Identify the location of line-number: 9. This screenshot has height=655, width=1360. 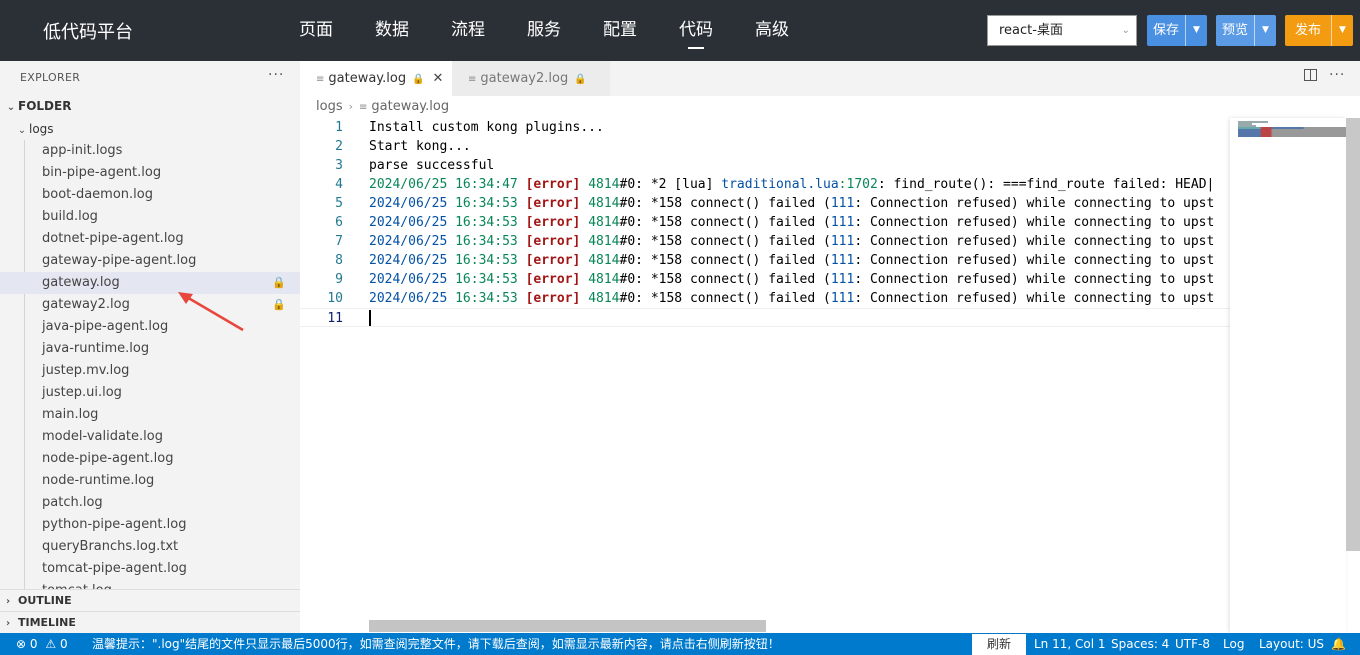
(339, 279).